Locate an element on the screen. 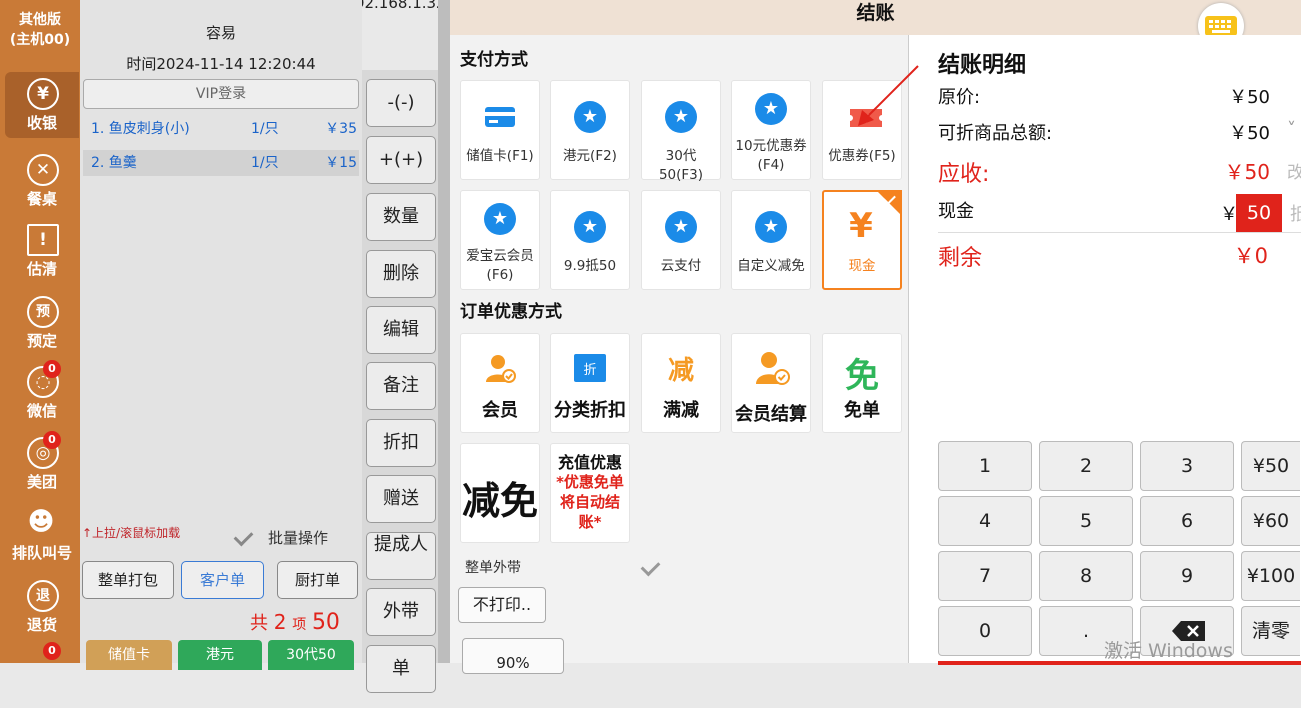  discount-label: 会员结算 is located at coordinates (771, 414).